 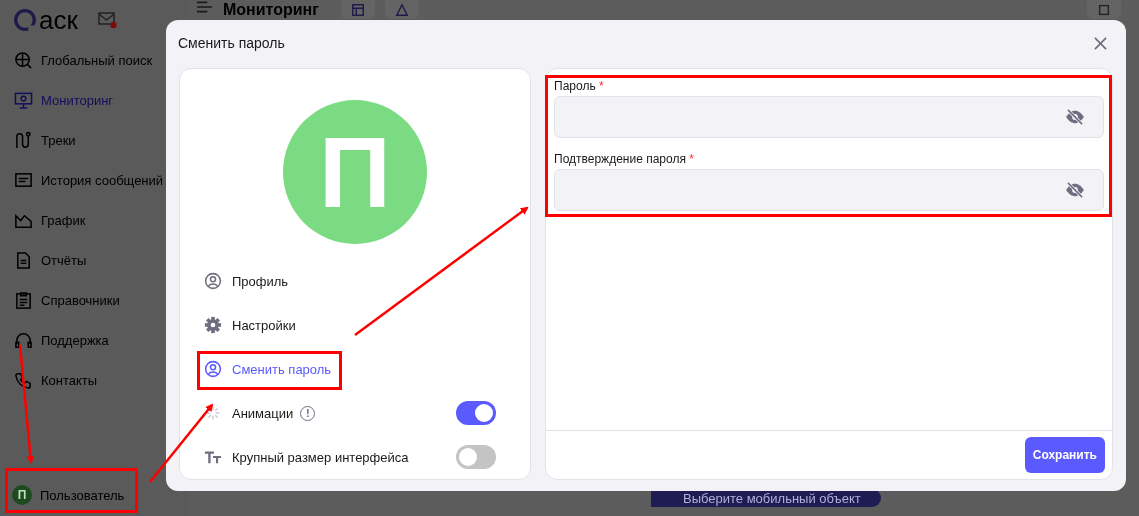 I want to click on globe-icon, so click(x=23, y=60).